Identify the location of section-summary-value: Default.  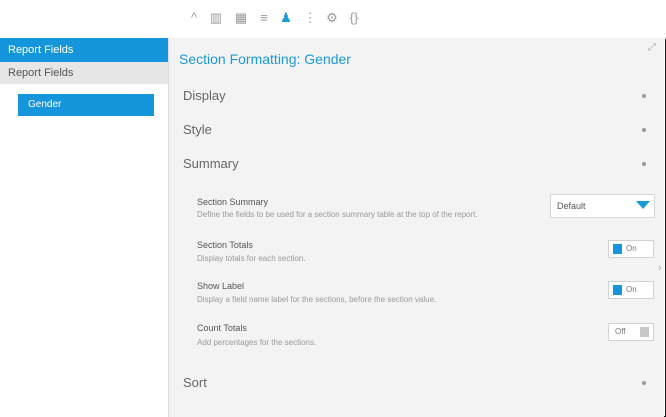
(571, 206).